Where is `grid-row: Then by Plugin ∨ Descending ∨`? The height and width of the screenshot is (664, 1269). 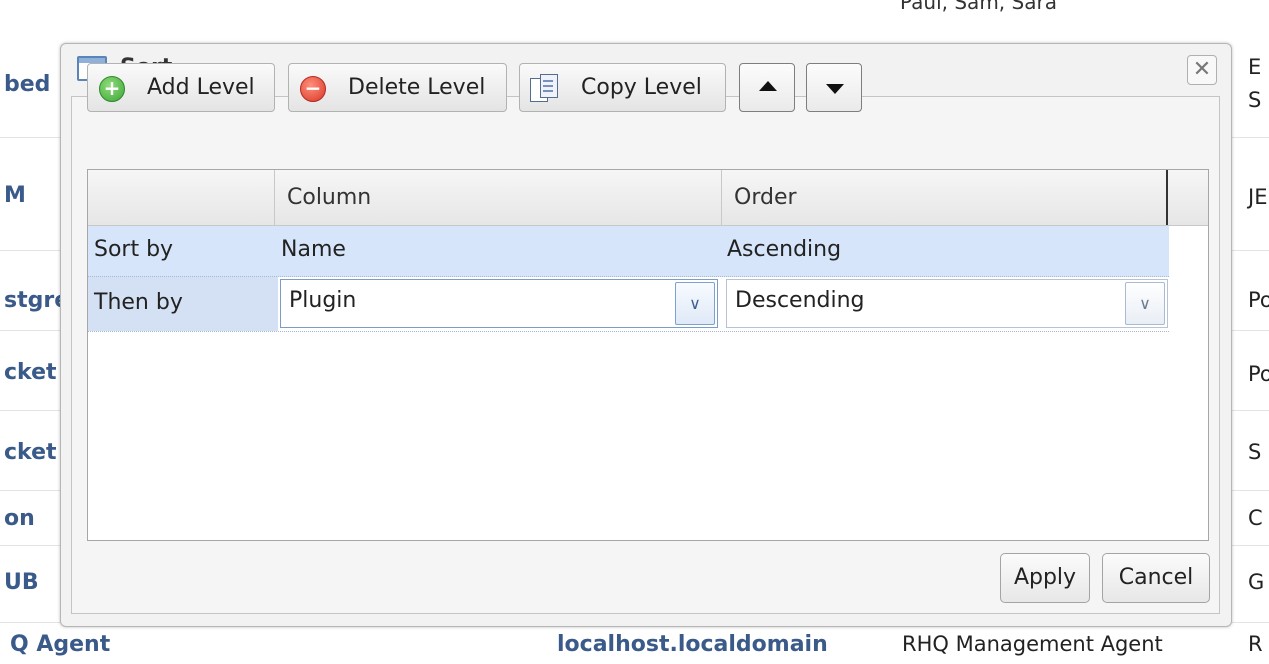 grid-row: Then by Plugin ∨ Descending ∨ is located at coordinates (628, 304).